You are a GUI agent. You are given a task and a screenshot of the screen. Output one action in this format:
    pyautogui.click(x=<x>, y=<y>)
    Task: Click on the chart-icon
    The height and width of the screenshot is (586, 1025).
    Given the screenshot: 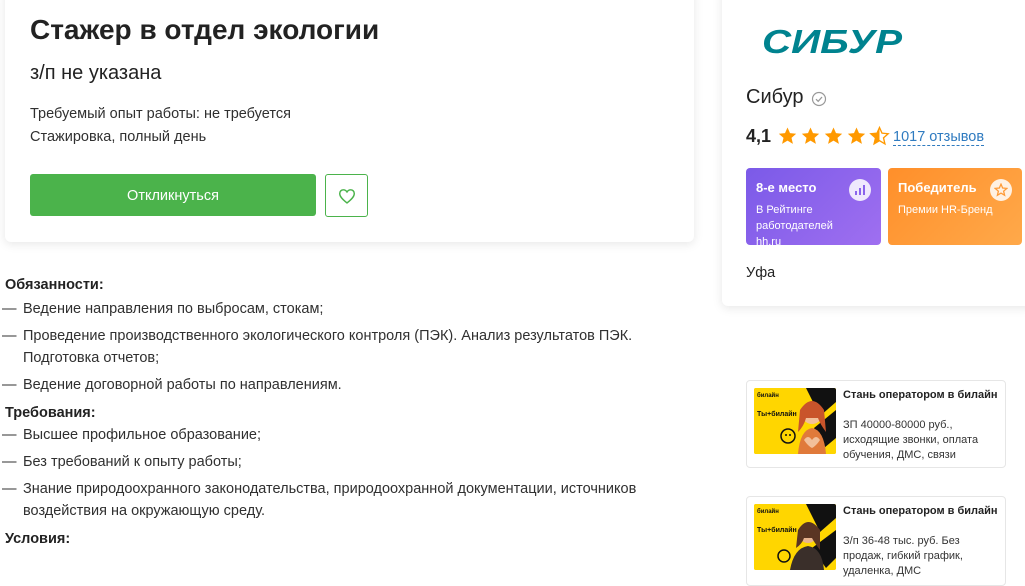 What is the action you would take?
    pyautogui.click(x=860, y=190)
    